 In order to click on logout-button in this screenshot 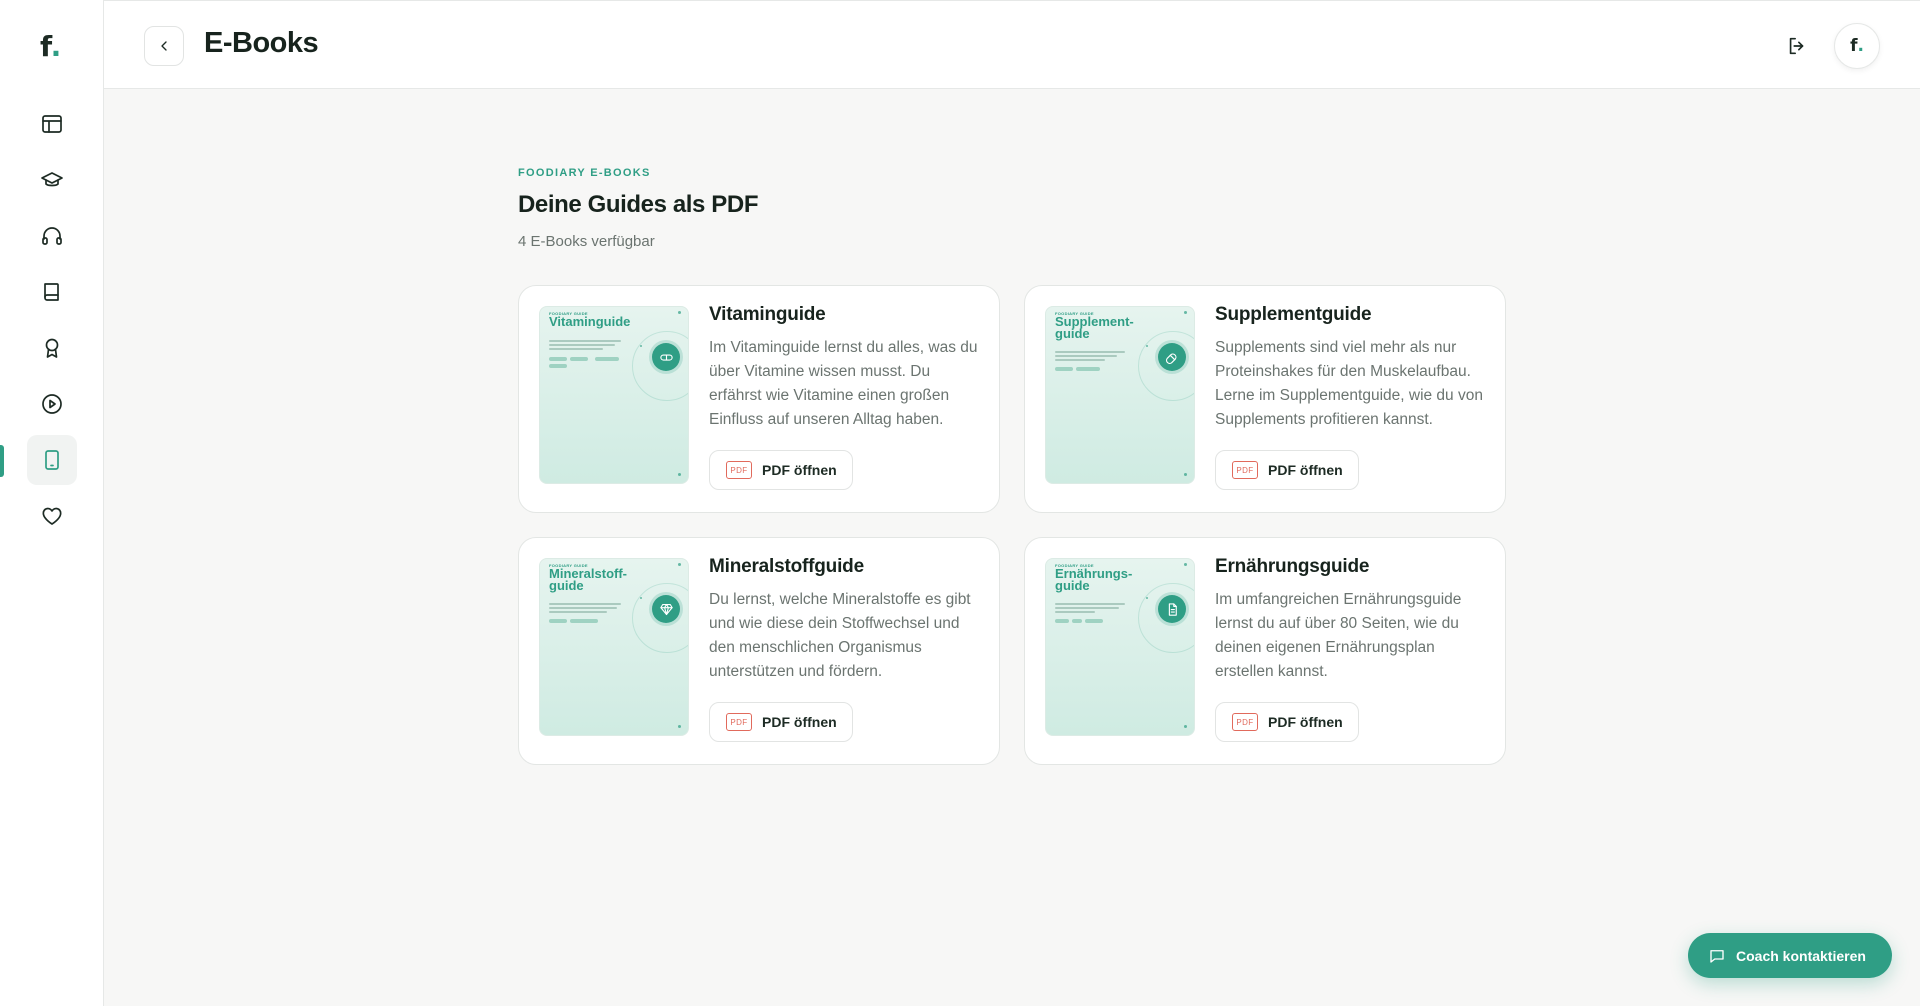, I will do `click(1797, 46)`.